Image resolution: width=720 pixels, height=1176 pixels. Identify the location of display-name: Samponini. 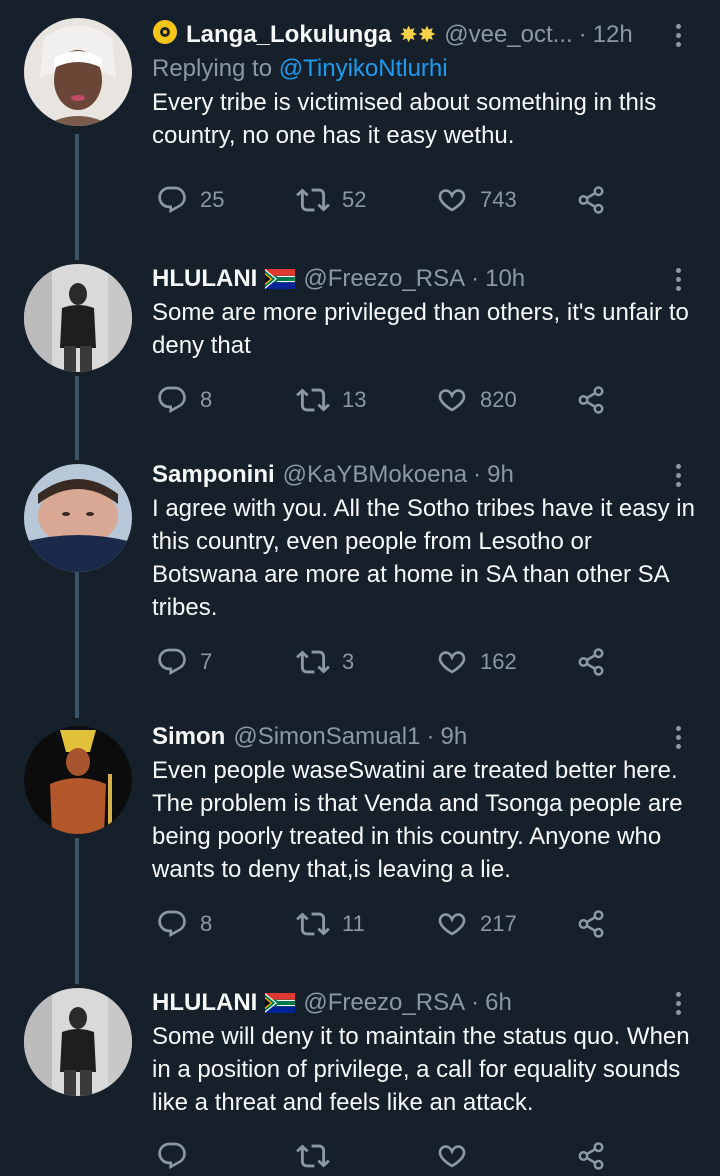
(213, 475).